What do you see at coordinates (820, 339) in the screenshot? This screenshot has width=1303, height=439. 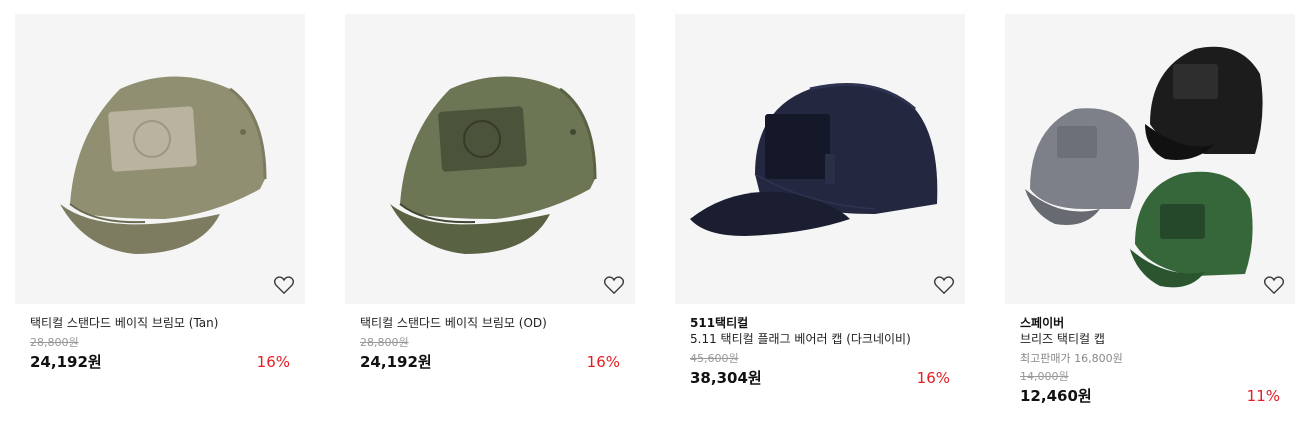 I see `product-name: 5.11 택티컬 플래그 베어러 캡 (다크네이비)` at bounding box center [820, 339].